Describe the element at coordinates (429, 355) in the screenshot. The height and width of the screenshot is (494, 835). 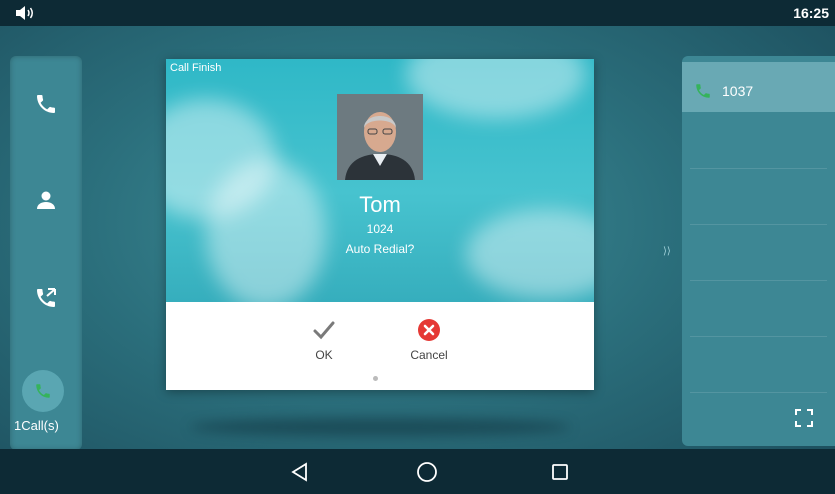
I see `cancel-label: Cancel` at that location.